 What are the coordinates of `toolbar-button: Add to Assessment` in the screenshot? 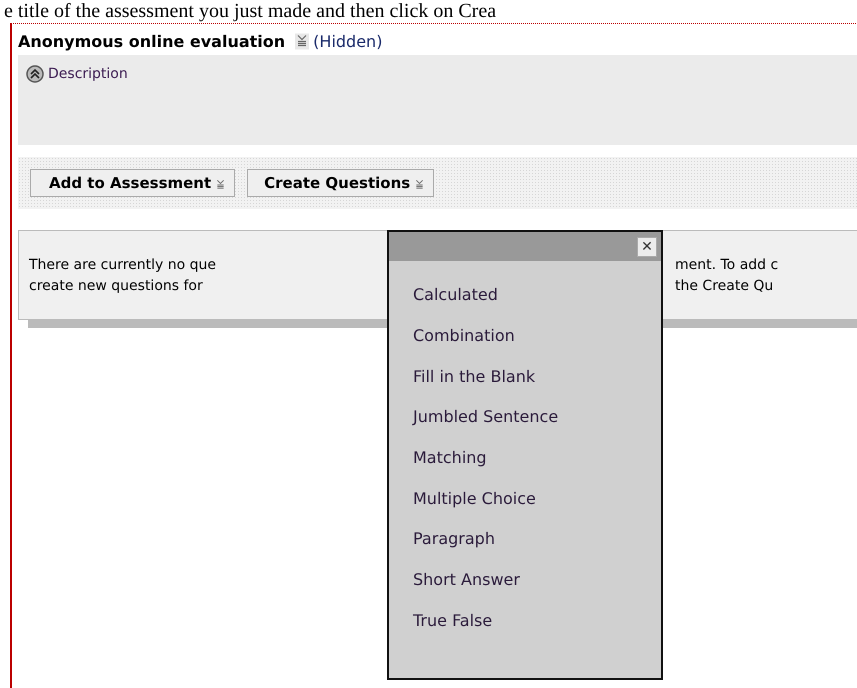 It's located at (133, 183).